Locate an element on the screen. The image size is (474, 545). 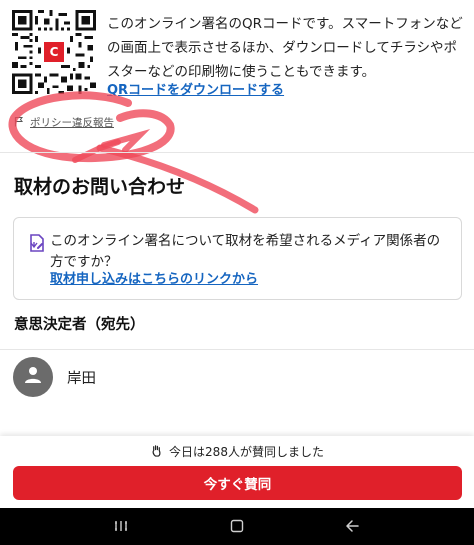
sign-bar: 今日は288人が賛同しました 今すぐ賛同 is located at coordinates (237, 472).